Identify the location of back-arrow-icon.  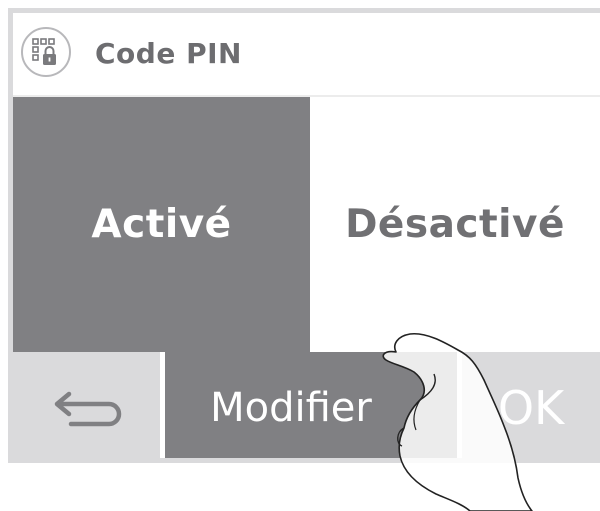
(87, 408).